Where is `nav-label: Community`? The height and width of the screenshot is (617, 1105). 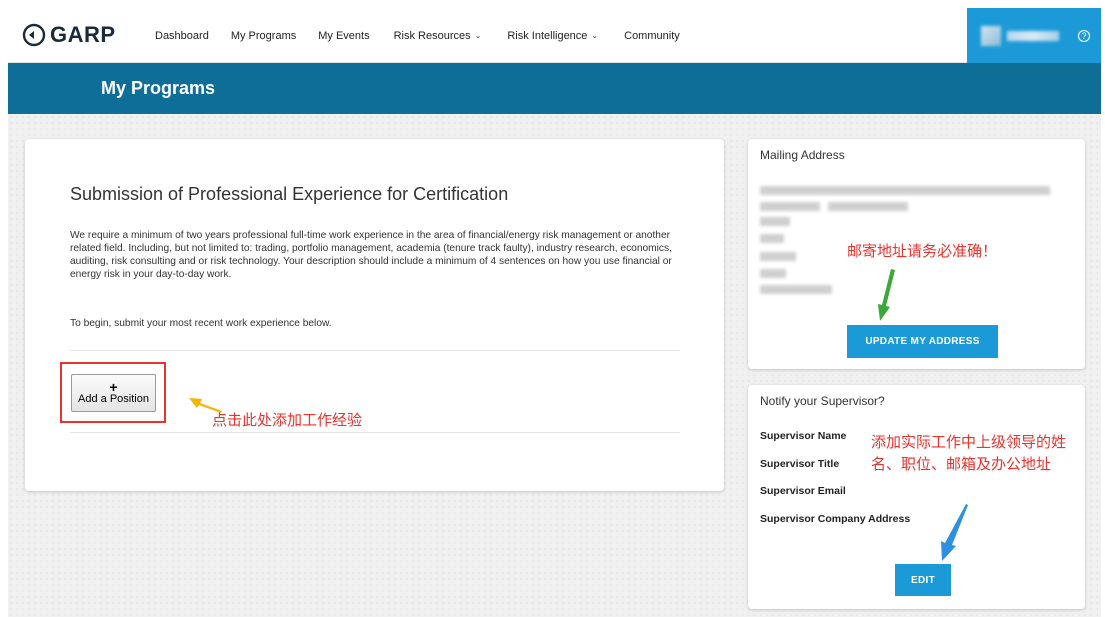
nav-label: Community is located at coordinates (652, 35).